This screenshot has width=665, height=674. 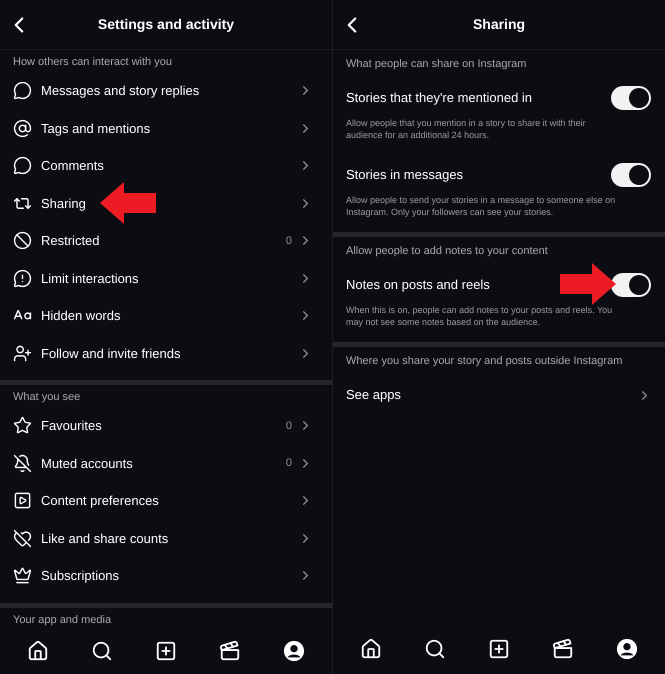 What do you see at coordinates (166, 315) in the screenshot?
I see `settings-row: Hidden words` at bounding box center [166, 315].